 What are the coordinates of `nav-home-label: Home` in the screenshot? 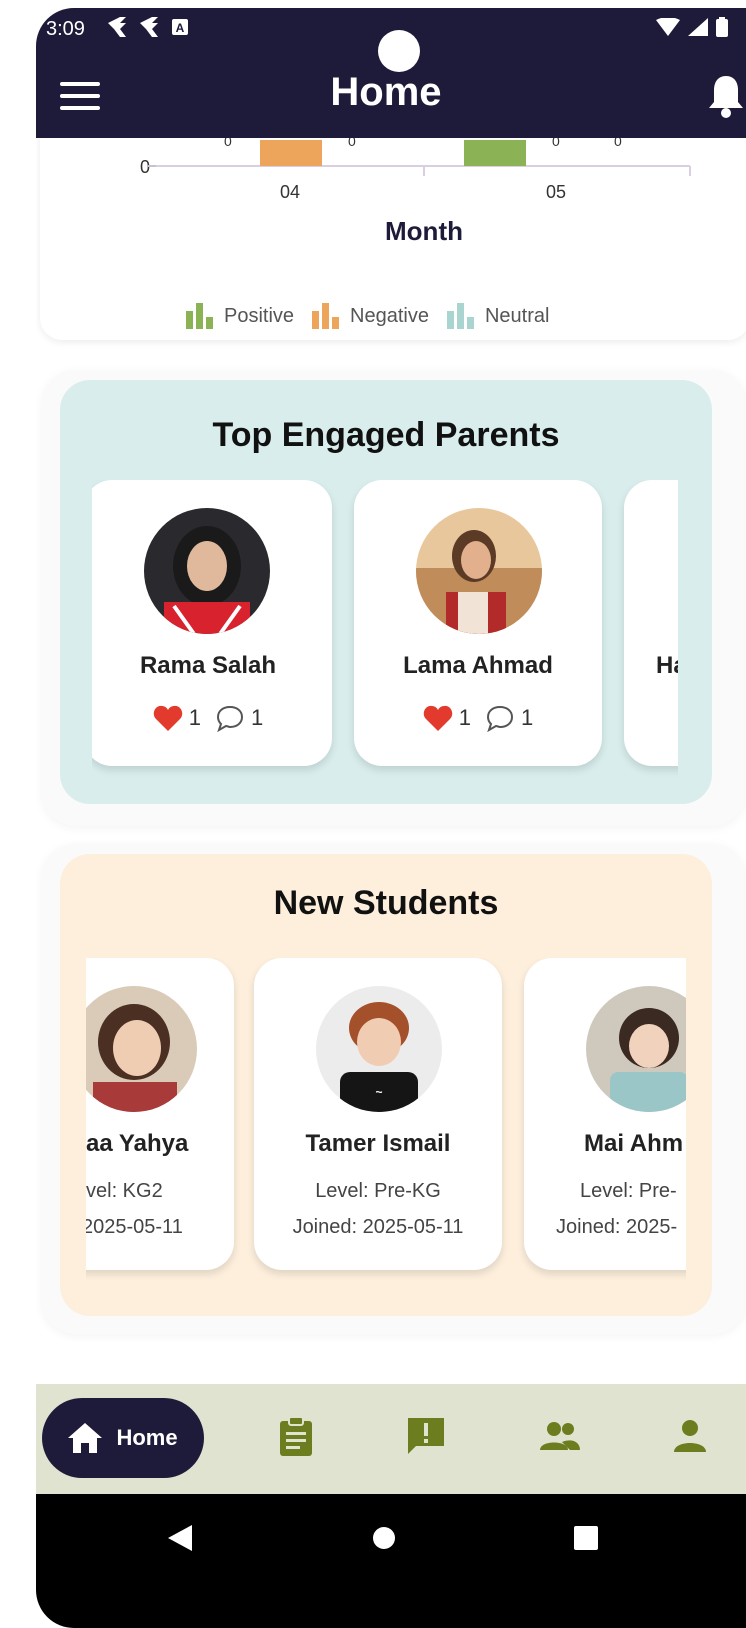 It's located at (147, 1437).